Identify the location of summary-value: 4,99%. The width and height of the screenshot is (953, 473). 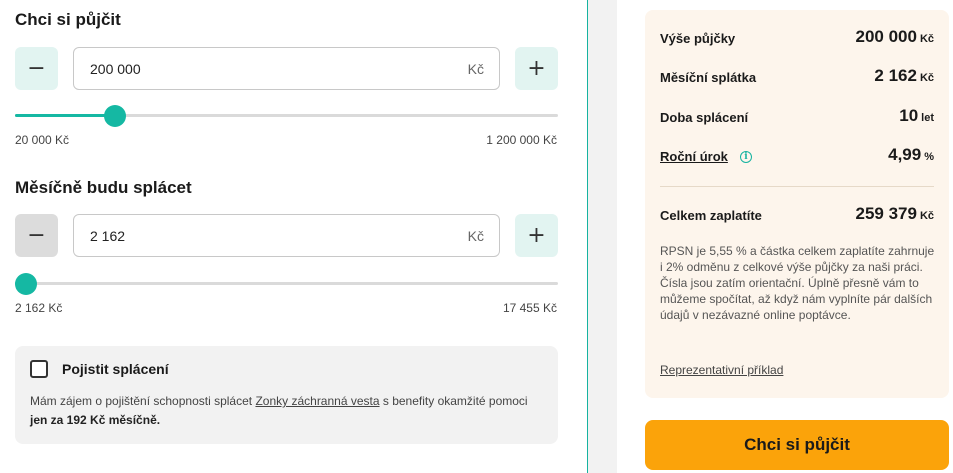
(911, 155).